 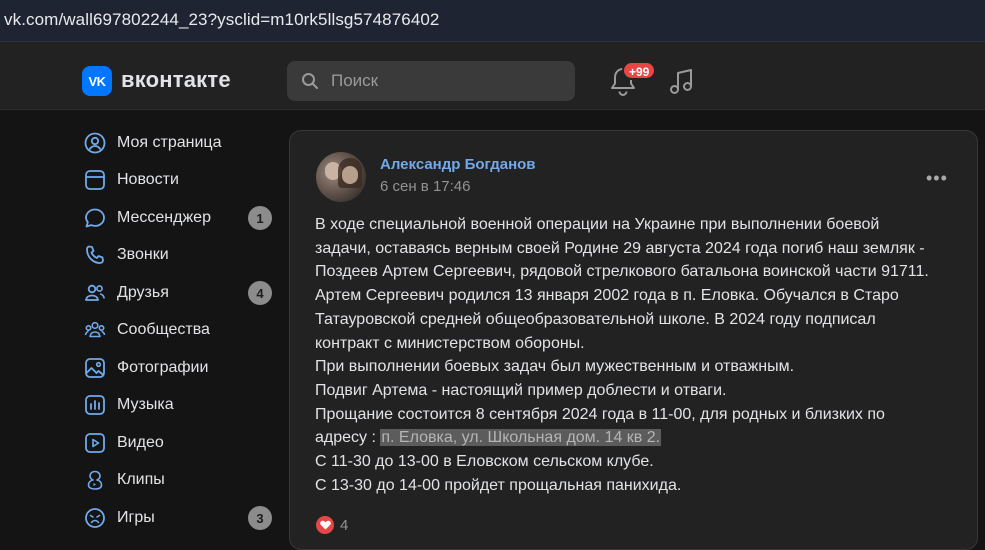 What do you see at coordinates (344, 525) in the screenshot?
I see `likes-count: 4` at bounding box center [344, 525].